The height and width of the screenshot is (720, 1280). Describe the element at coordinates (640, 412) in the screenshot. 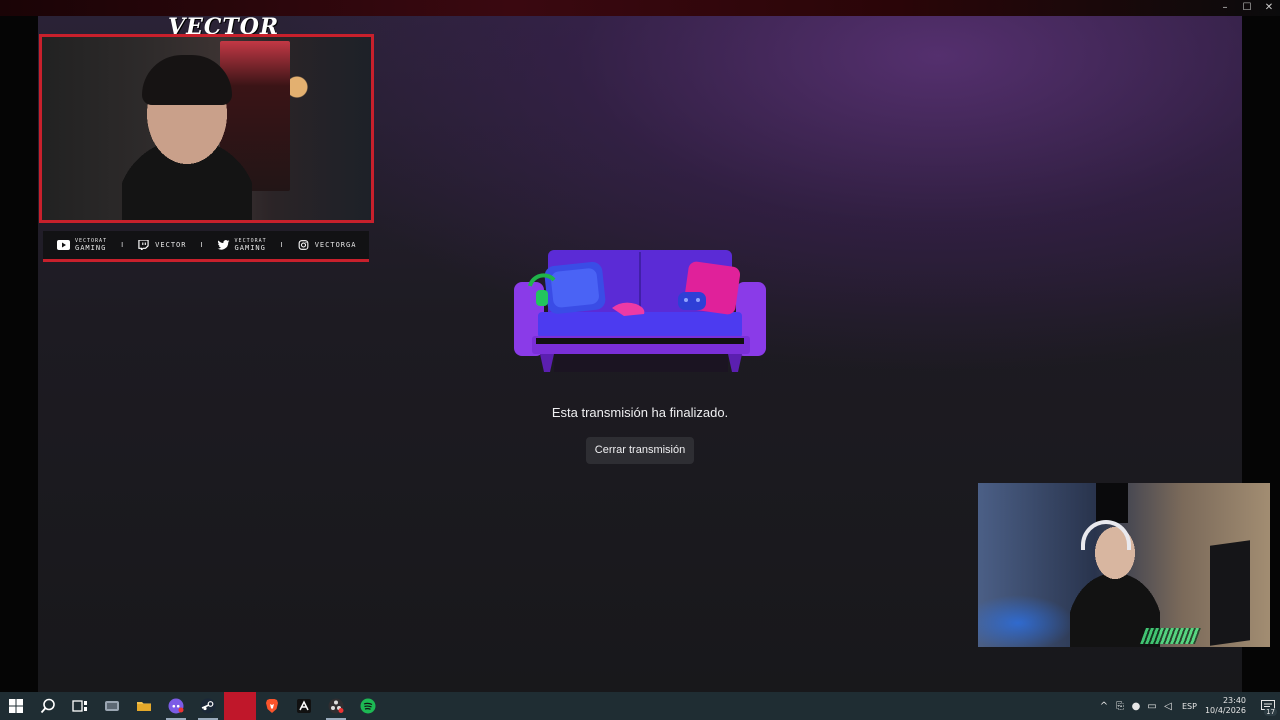

I see `stream-ended-message: Esta transmisión ha finalizado.` at that location.